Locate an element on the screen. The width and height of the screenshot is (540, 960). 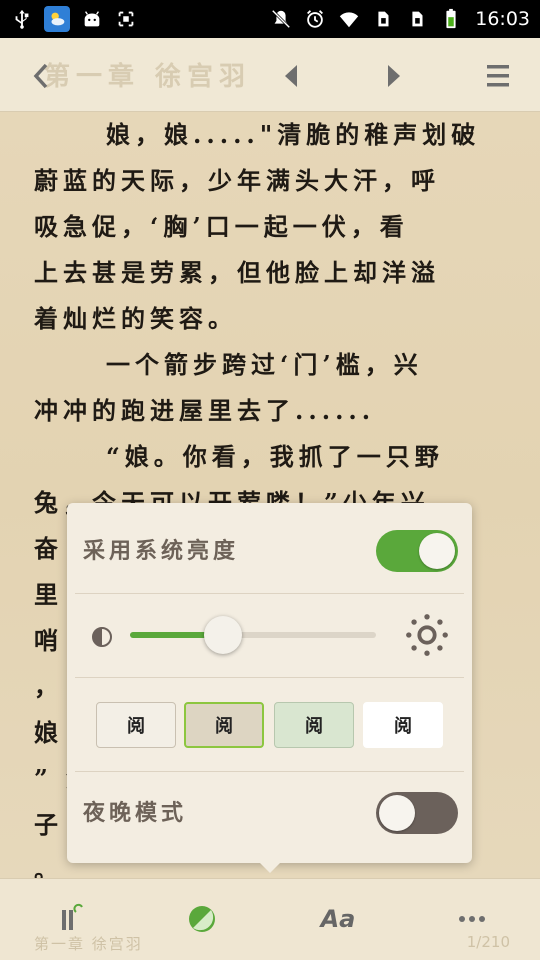
chevron-left-icon is located at coordinates (40, 76).